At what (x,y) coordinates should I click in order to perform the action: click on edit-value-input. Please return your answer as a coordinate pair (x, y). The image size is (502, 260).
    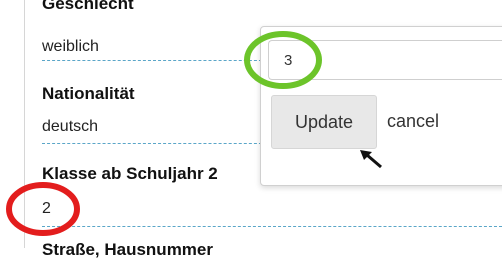
    Looking at the image, I should click on (385, 60).